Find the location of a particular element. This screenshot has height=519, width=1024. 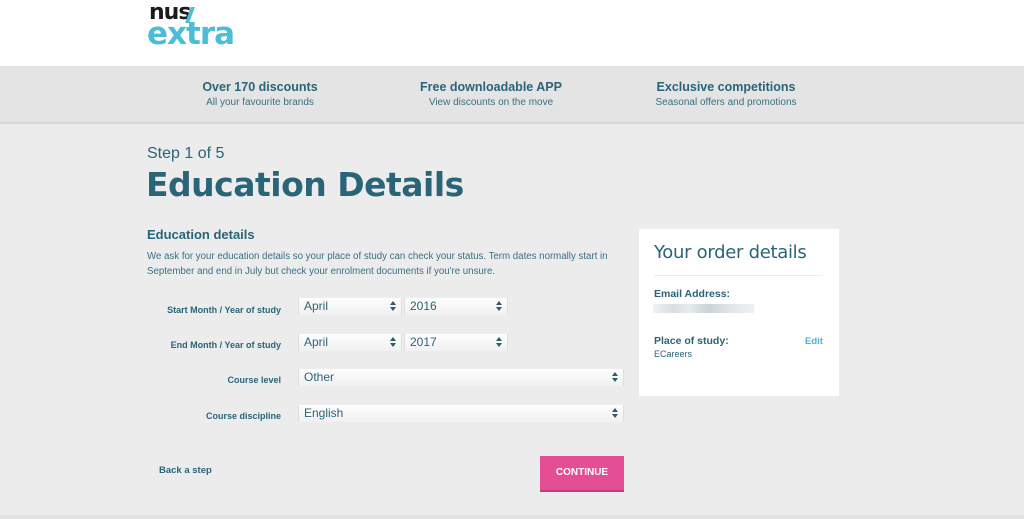

order-details-title: Your order details is located at coordinates (730, 252).